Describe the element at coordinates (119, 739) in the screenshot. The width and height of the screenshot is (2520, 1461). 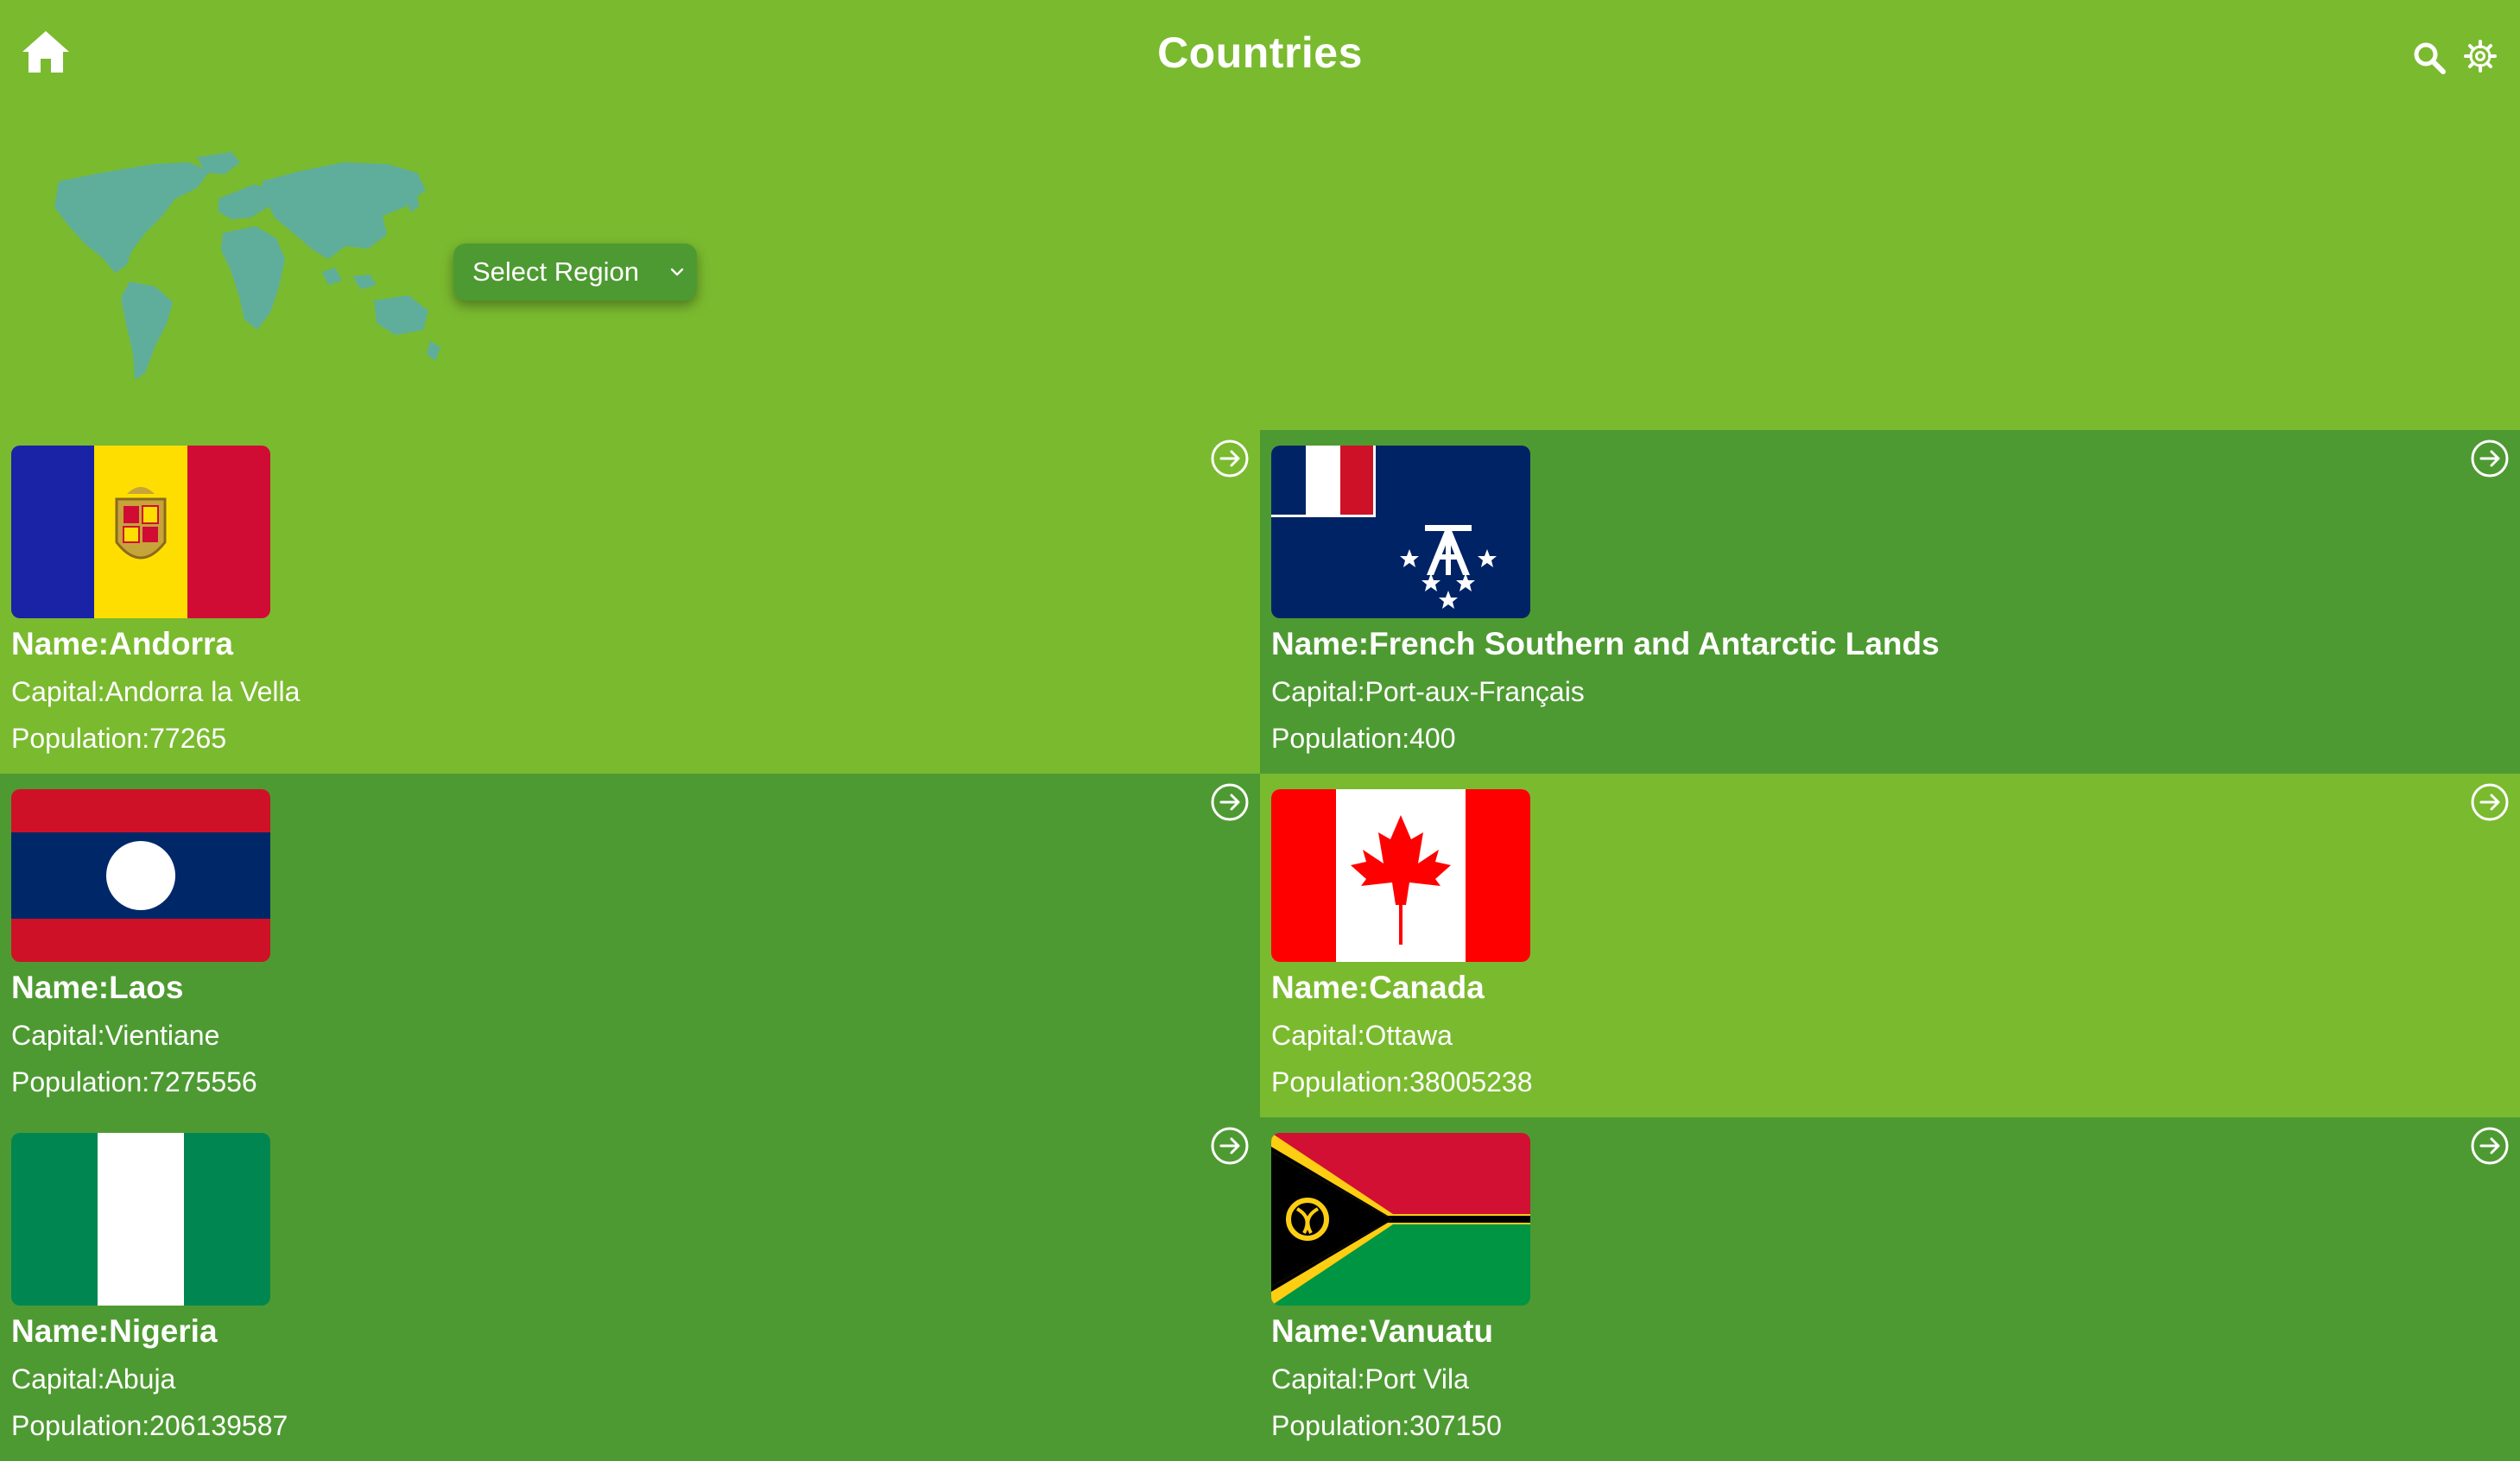
I see `country-population: Population:77265` at that location.